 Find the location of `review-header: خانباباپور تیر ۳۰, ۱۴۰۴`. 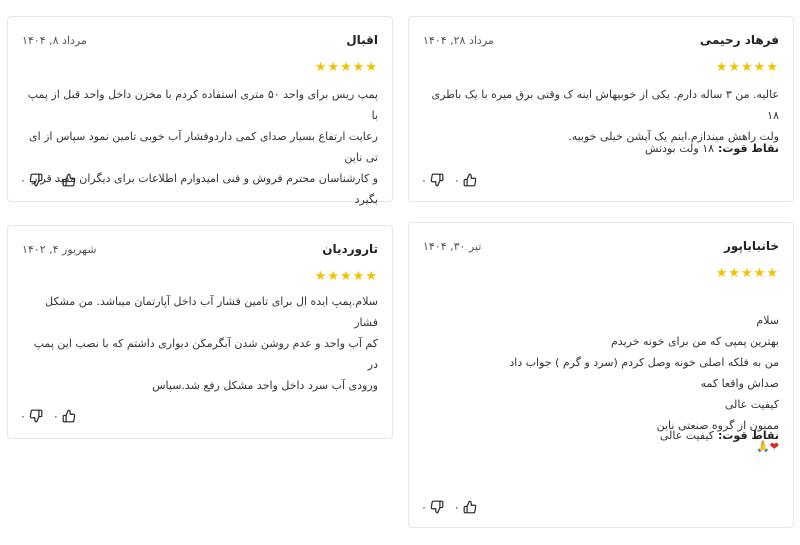

review-header: خانباباپور تیر ۳۰, ۱۴۰۴ is located at coordinates (601, 246).